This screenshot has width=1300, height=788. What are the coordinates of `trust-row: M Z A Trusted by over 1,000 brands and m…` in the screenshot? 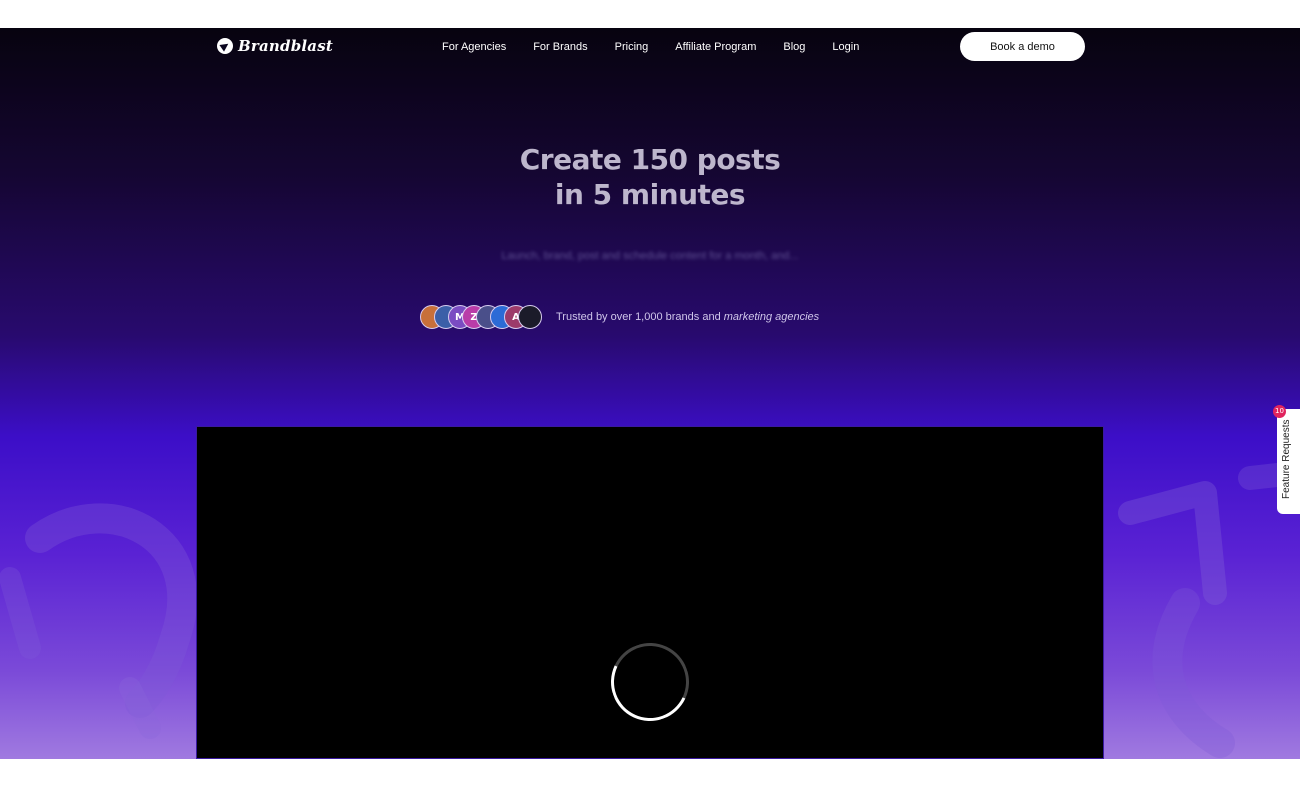 It's located at (619, 317).